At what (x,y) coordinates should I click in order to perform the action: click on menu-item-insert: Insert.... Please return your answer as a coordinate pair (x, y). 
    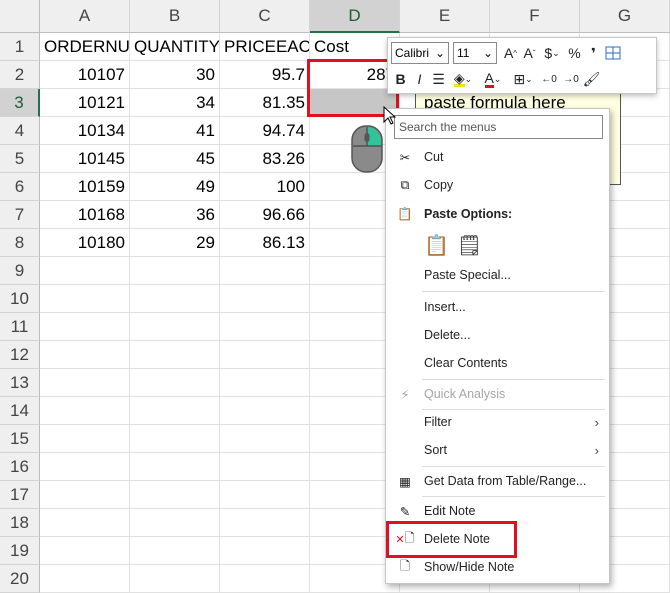
    Looking at the image, I should click on (497, 307).